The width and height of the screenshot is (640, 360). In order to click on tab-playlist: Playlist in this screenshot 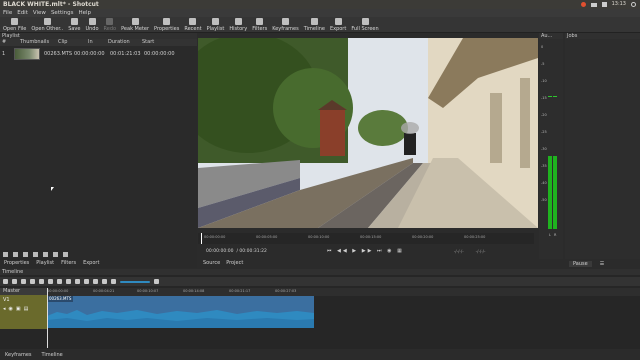, I will do `click(45, 263)`.